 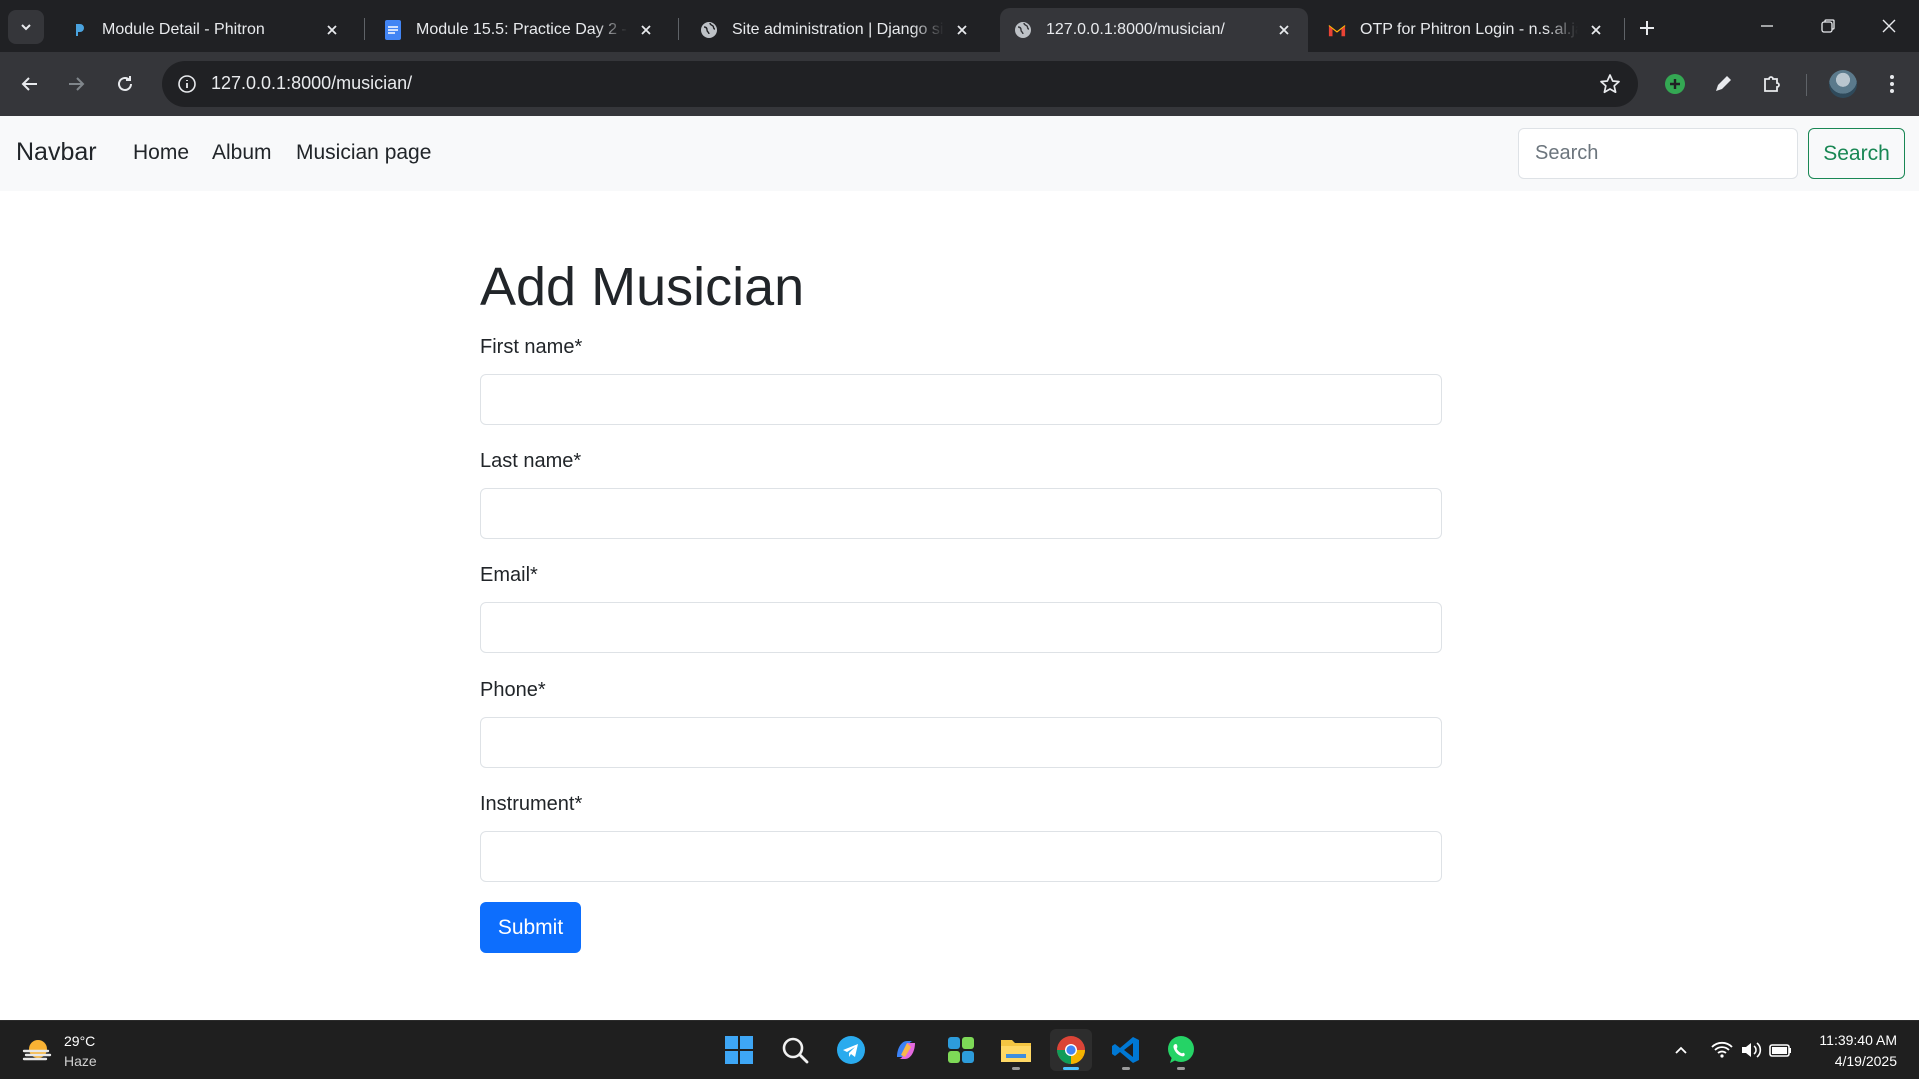 I want to click on minimize-button, so click(x=1767, y=26).